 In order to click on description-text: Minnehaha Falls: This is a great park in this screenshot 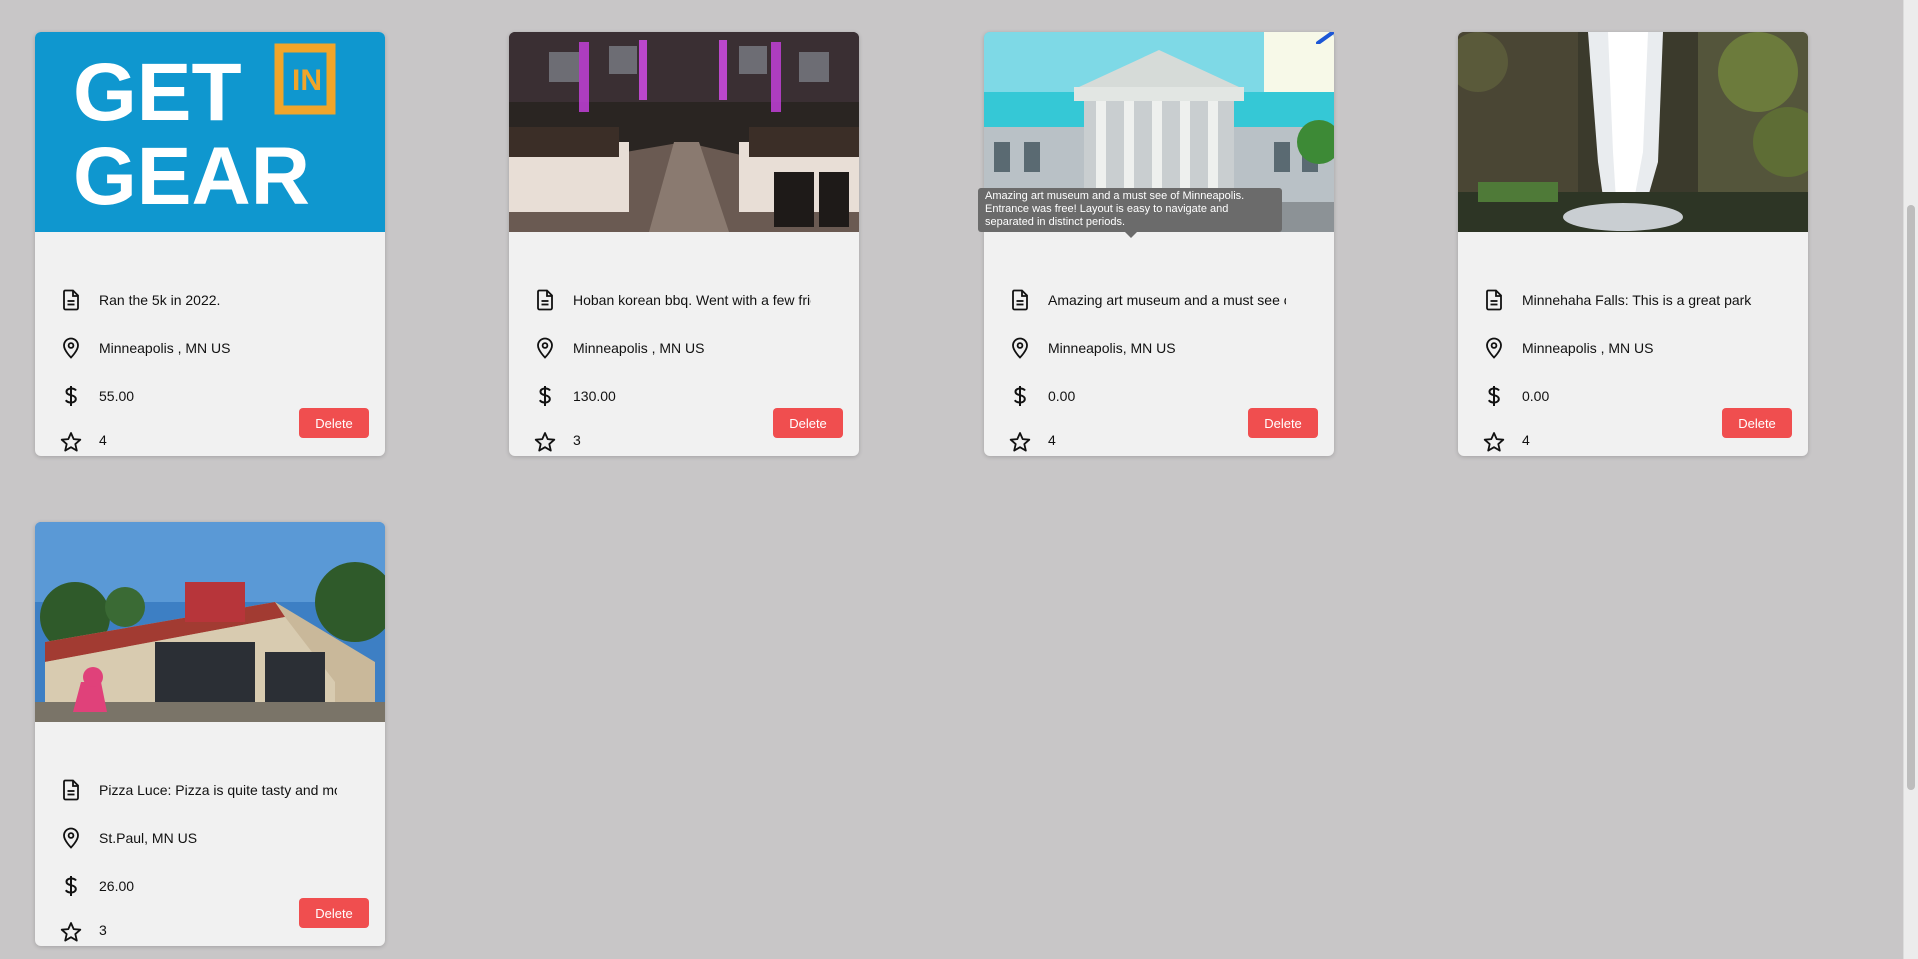, I will do `click(1637, 300)`.